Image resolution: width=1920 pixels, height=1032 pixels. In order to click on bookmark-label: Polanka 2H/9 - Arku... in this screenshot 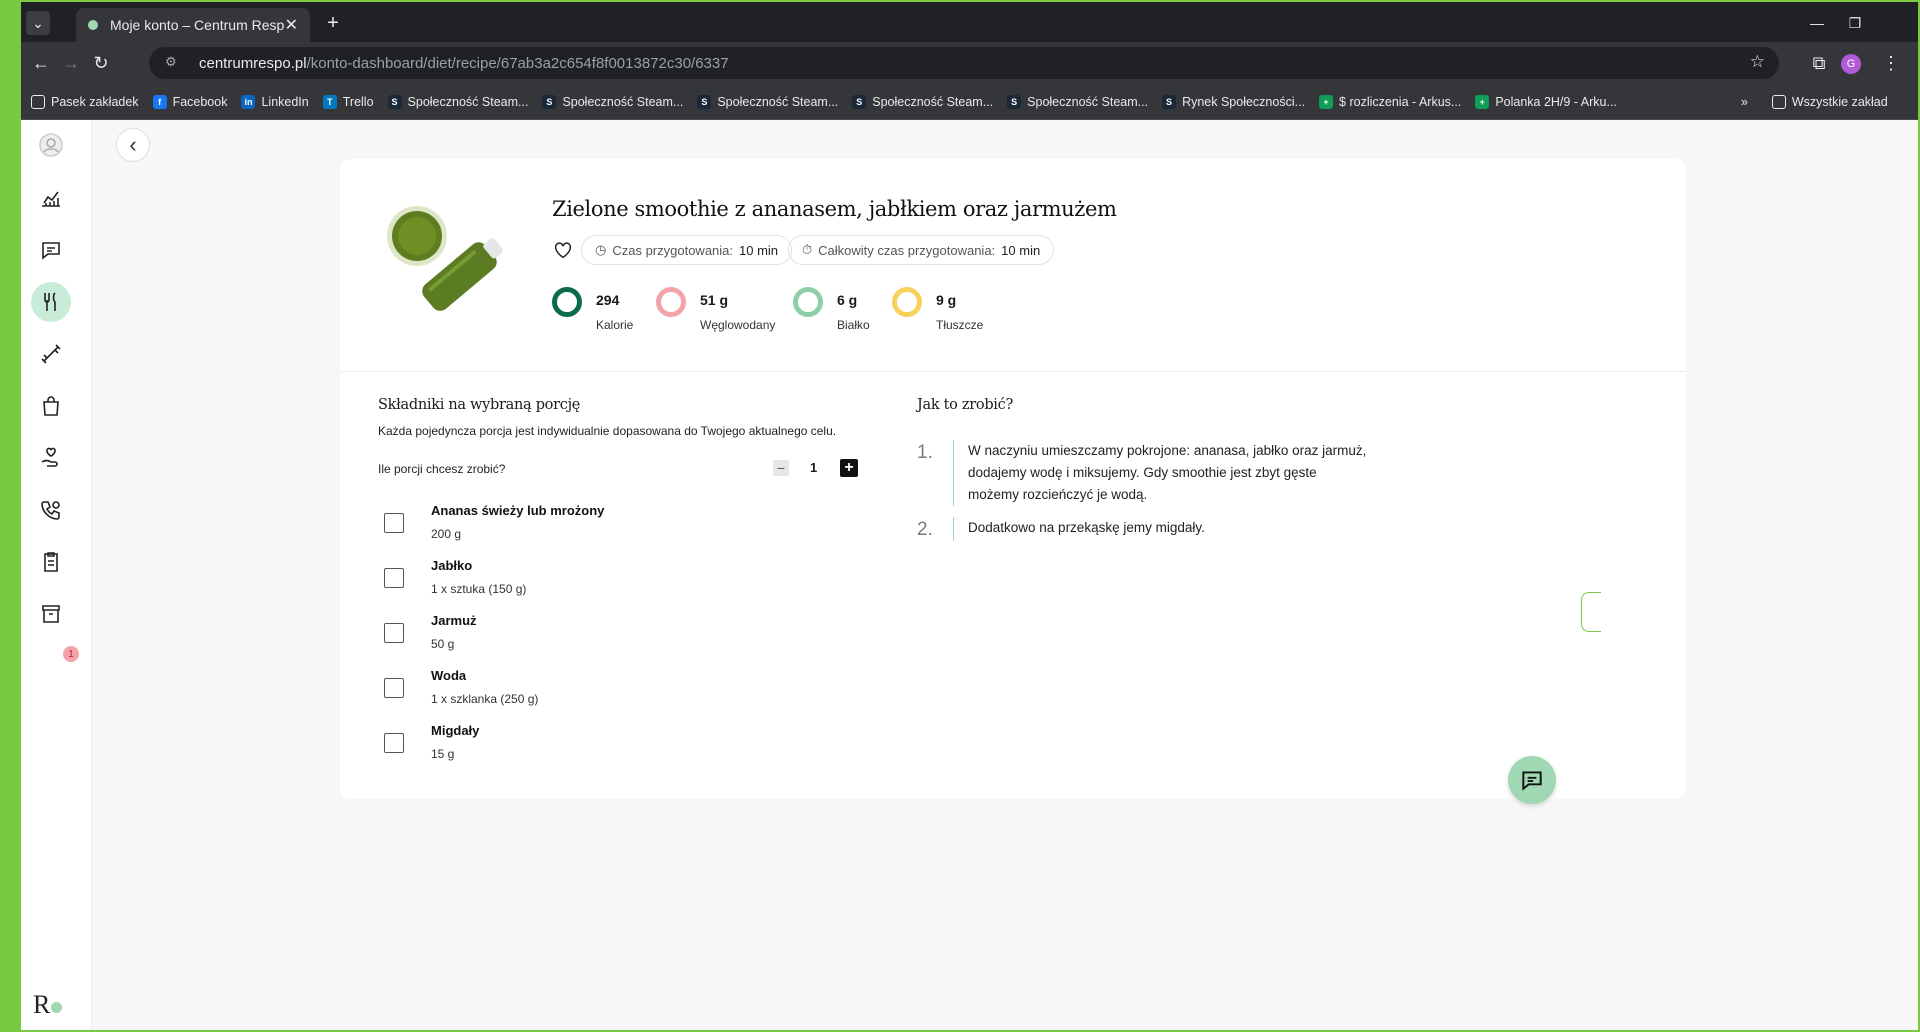, I will do `click(1556, 101)`.